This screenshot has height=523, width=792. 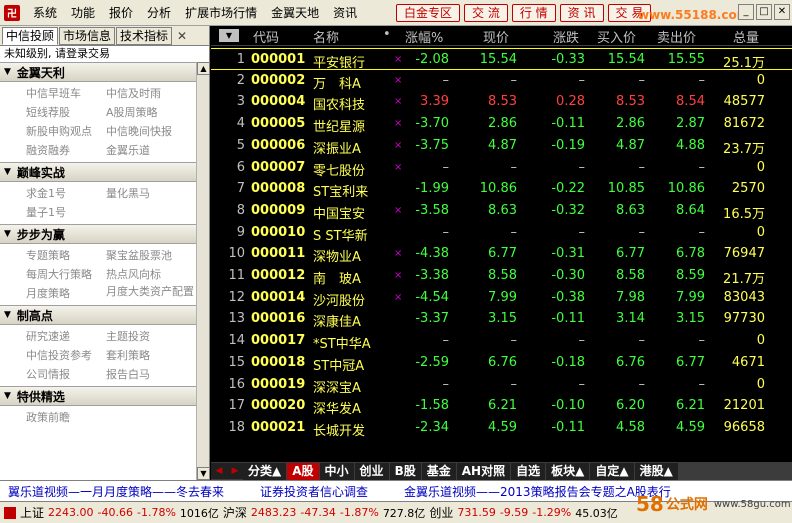 What do you see at coordinates (326, 36) in the screenshot?
I see `col-name: 名称` at bounding box center [326, 36].